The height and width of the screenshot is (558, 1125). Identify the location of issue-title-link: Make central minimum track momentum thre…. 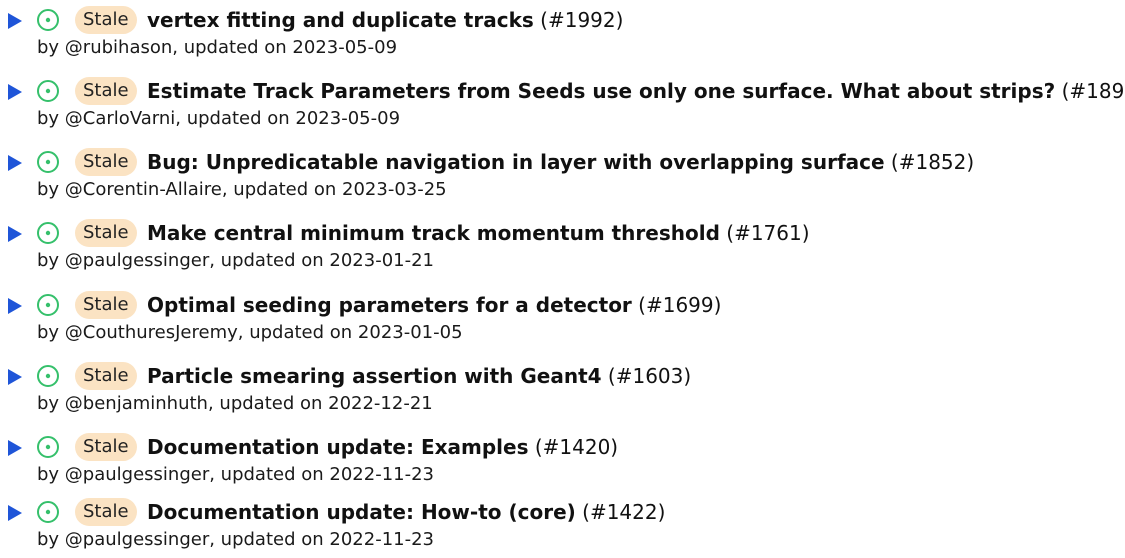
(433, 233).